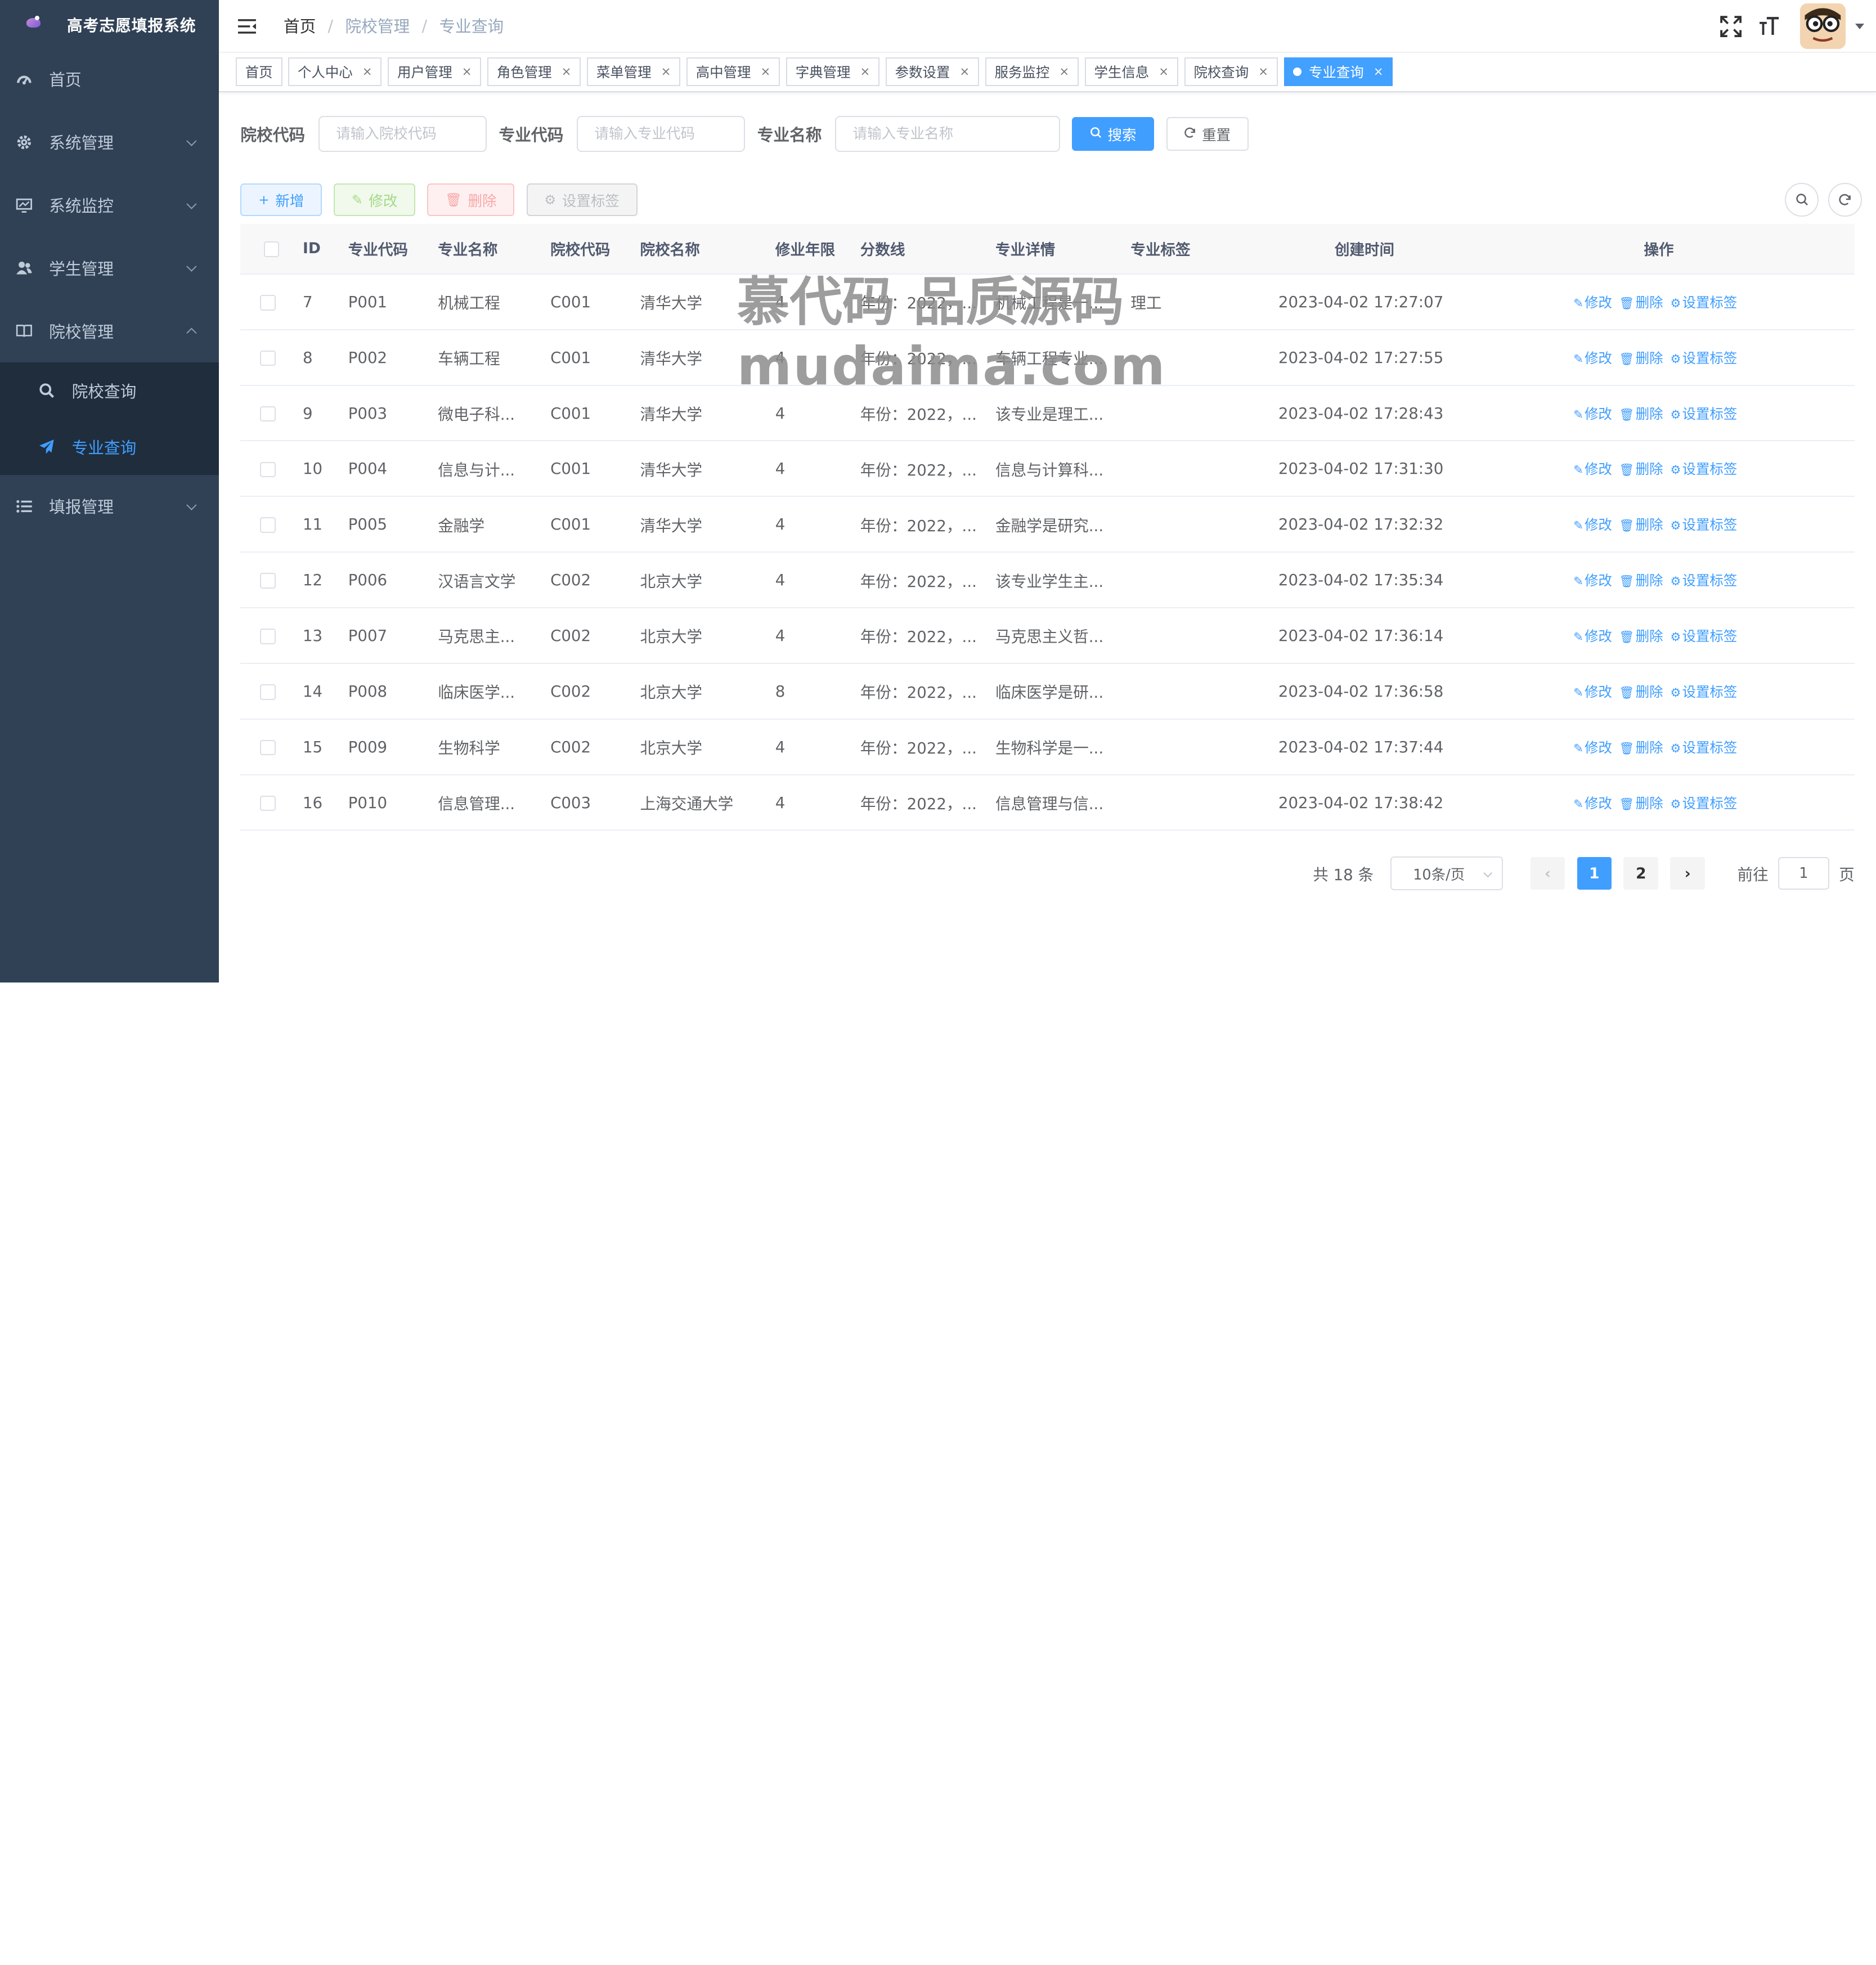  Describe the element at coordinates (109, 79) in the screenshot. I see `sidebar-item-home: 首页` at that location.